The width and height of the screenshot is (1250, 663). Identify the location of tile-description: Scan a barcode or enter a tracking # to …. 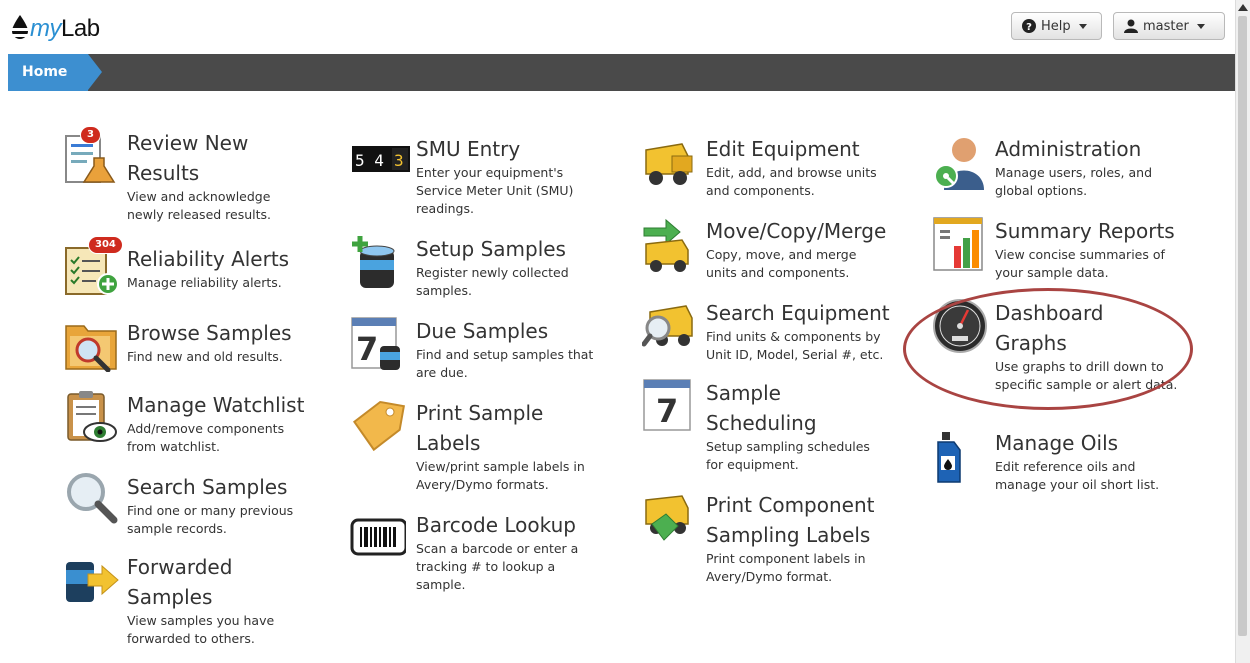
(497, 566).